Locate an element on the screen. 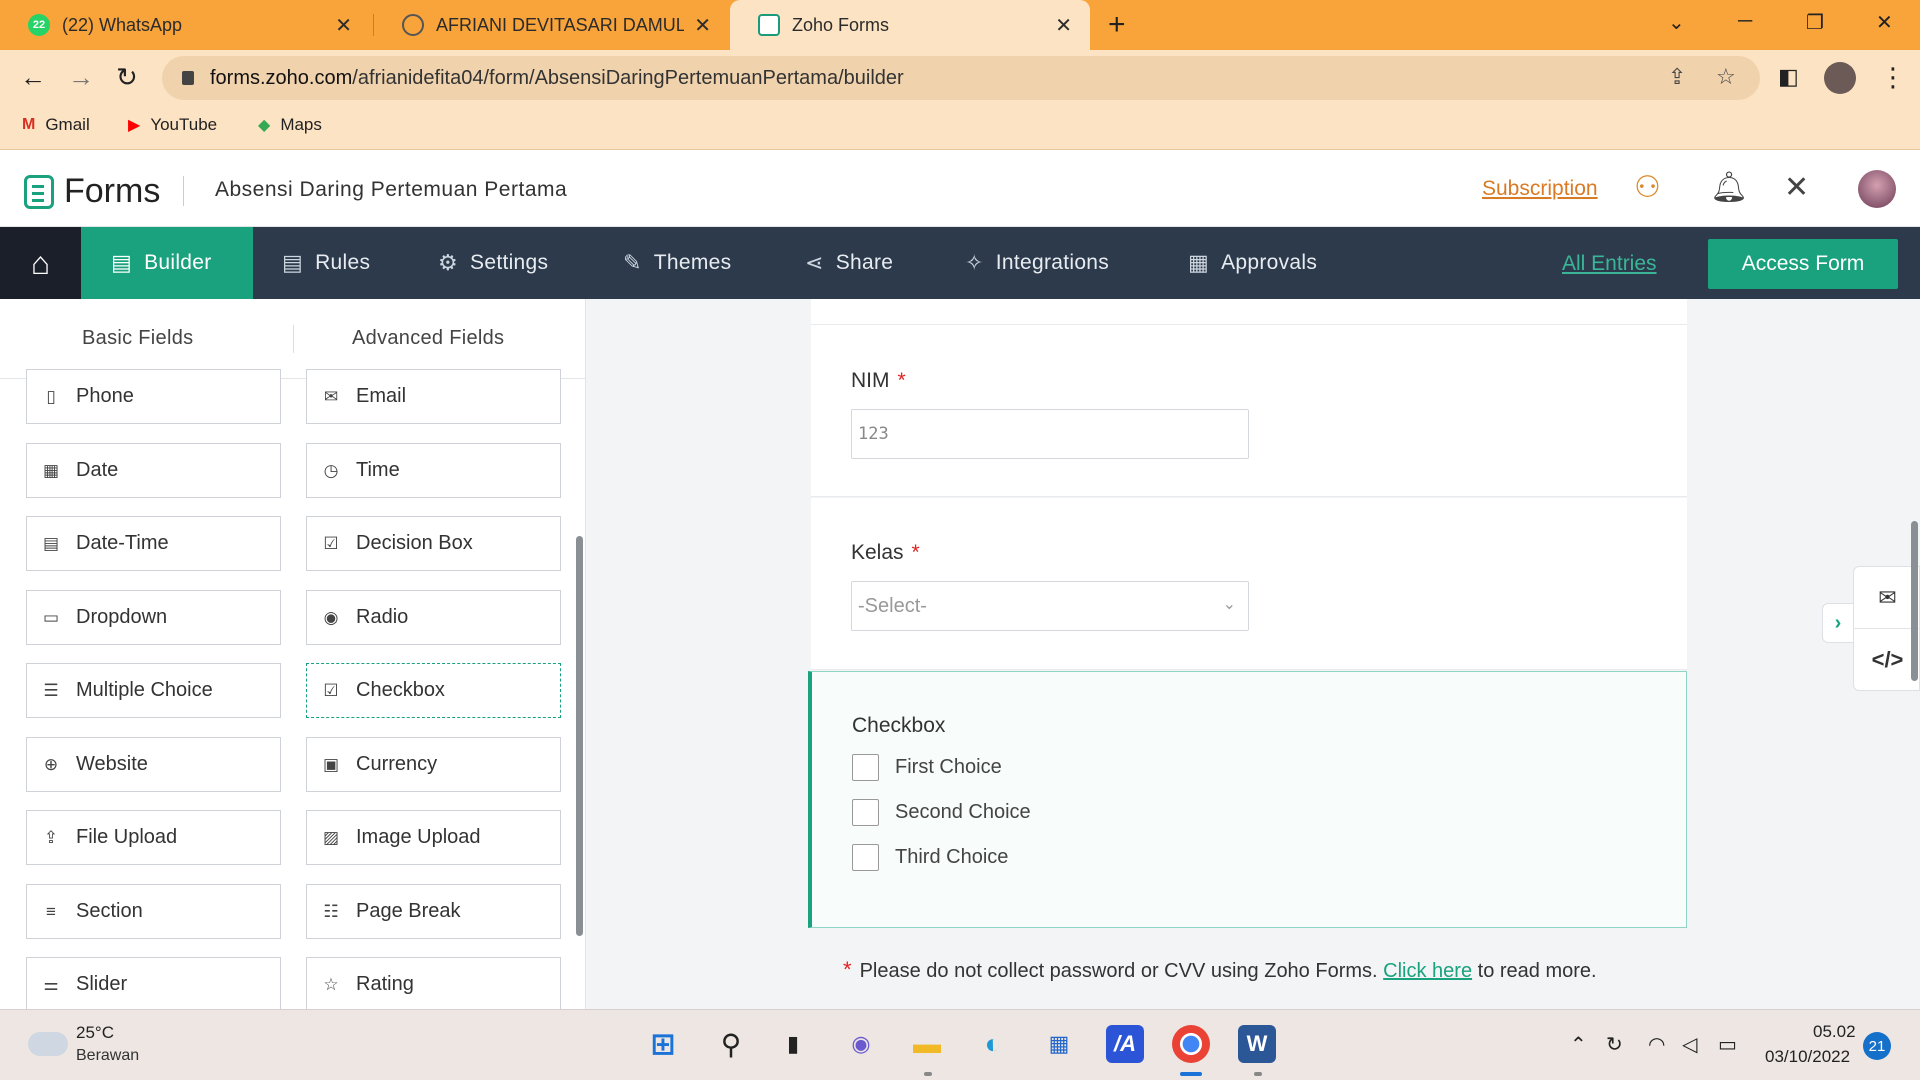 Image resolution: width=1920 pixels, height=1080 pixels. edge-icon: ◐ is located at coordinates (993, 1044).